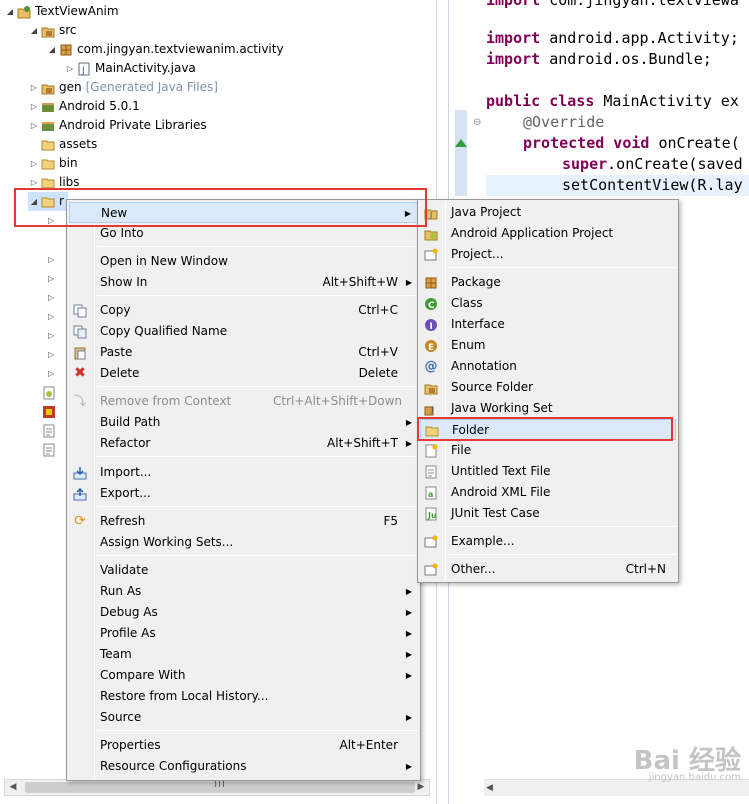  Describe the element at coordinates (431, 408) in the screenshot. I see `working-set-icon: J` at that location.